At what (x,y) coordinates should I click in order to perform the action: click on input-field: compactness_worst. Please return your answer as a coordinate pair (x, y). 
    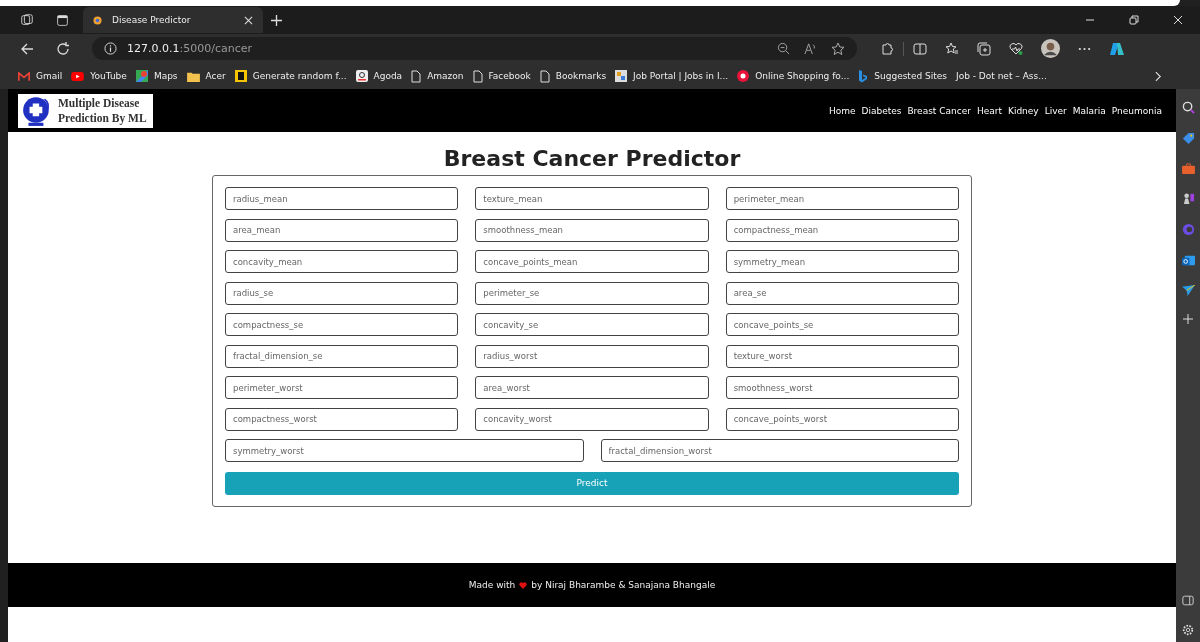
    Looking at the image, I should click on (342, 419).